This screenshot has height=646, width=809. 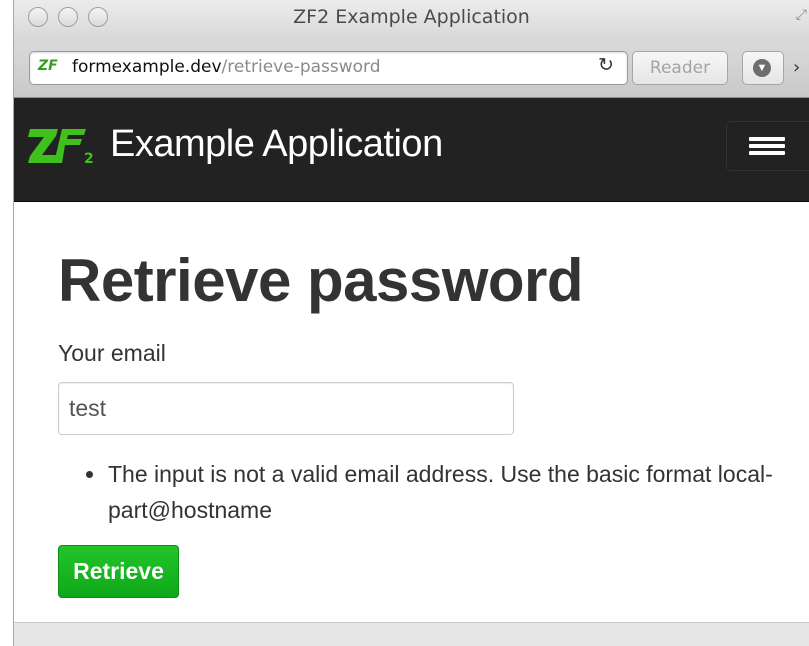 What do you see at coordinates (147, 67) in the screenshot?
I see `url-domain: formexample.dev` at bounding box center [147, 67].